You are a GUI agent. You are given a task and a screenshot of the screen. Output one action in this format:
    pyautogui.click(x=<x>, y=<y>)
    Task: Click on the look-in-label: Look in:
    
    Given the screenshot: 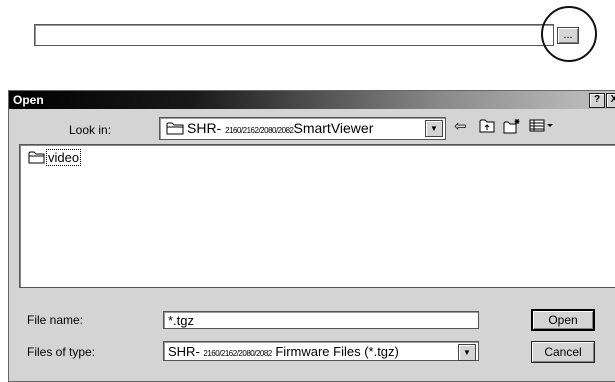 What is the action you would take?
    pyautogui.click(x=90, y=130)
    